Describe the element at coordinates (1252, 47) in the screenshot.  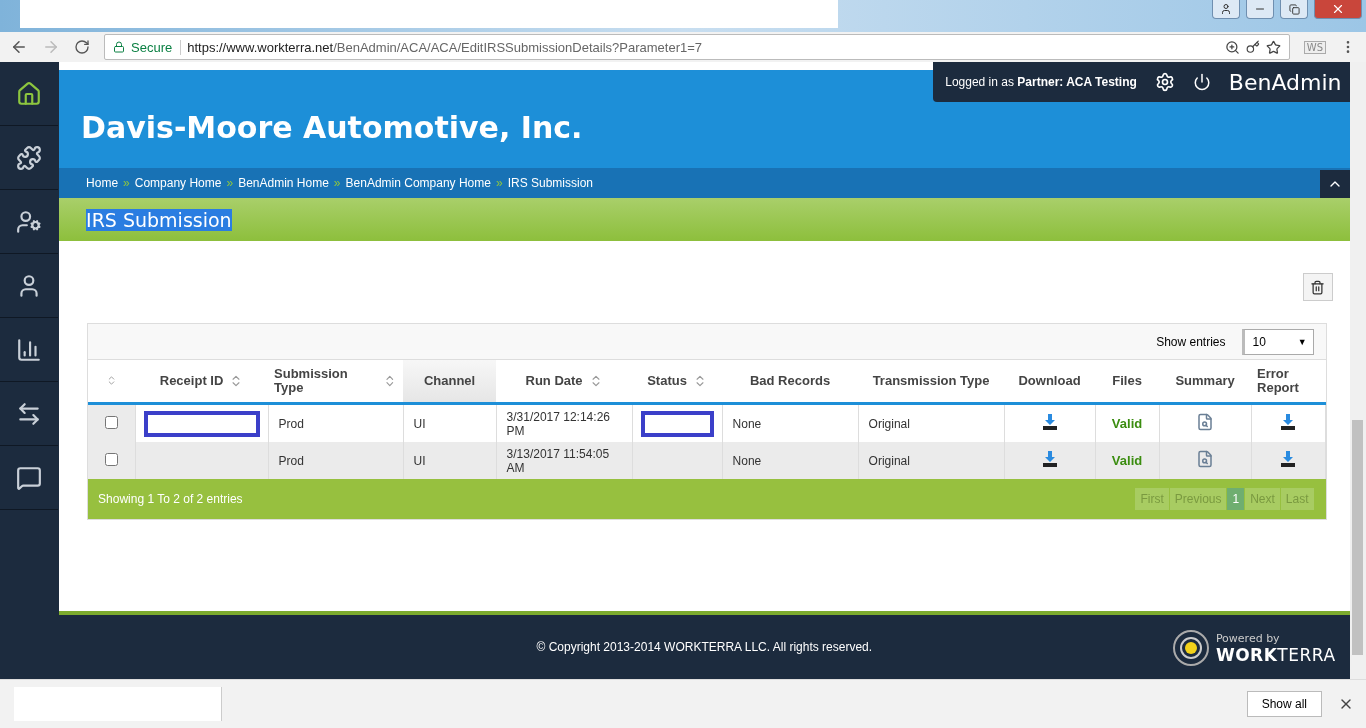
I see `key-icon` at that location.